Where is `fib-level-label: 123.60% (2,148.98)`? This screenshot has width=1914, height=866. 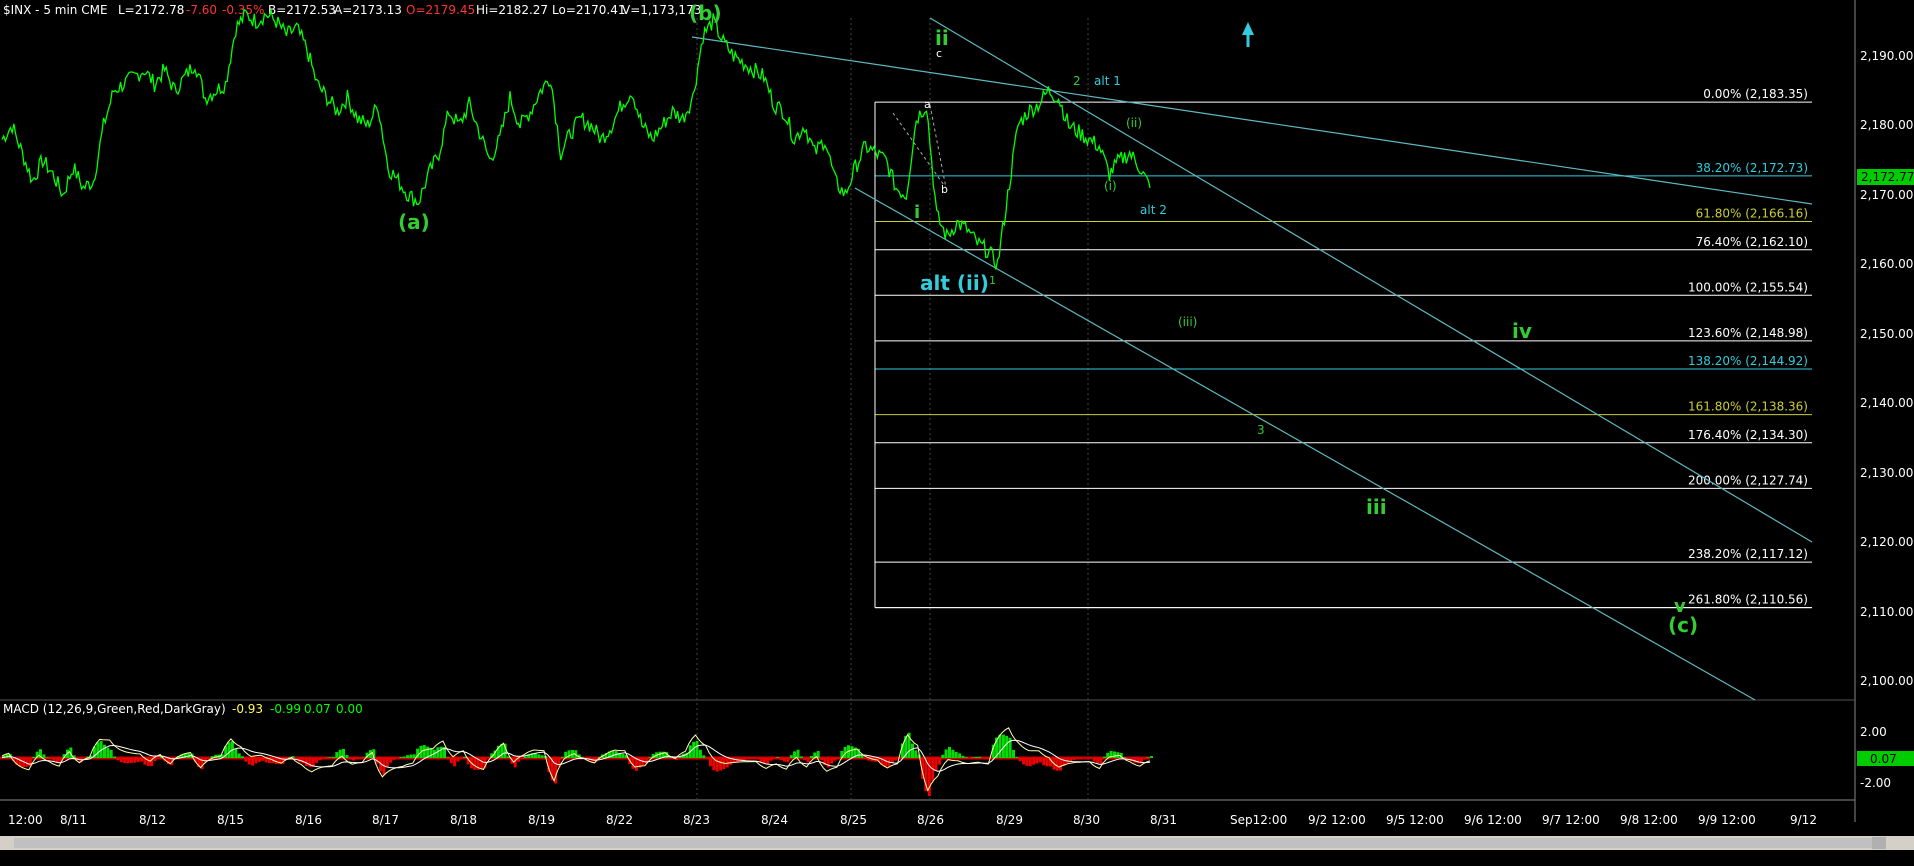
fib-level-label: 123.60% (2,148.98) is located at coordinates (1748, 333).